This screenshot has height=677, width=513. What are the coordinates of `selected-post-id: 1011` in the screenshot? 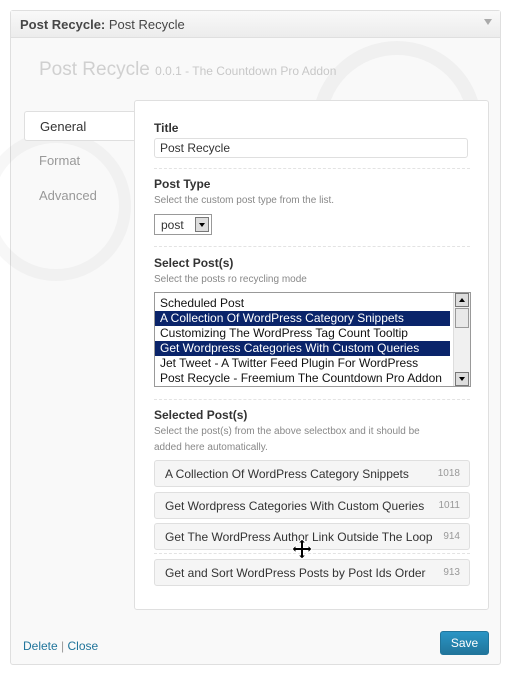 It's located at (449, 505).